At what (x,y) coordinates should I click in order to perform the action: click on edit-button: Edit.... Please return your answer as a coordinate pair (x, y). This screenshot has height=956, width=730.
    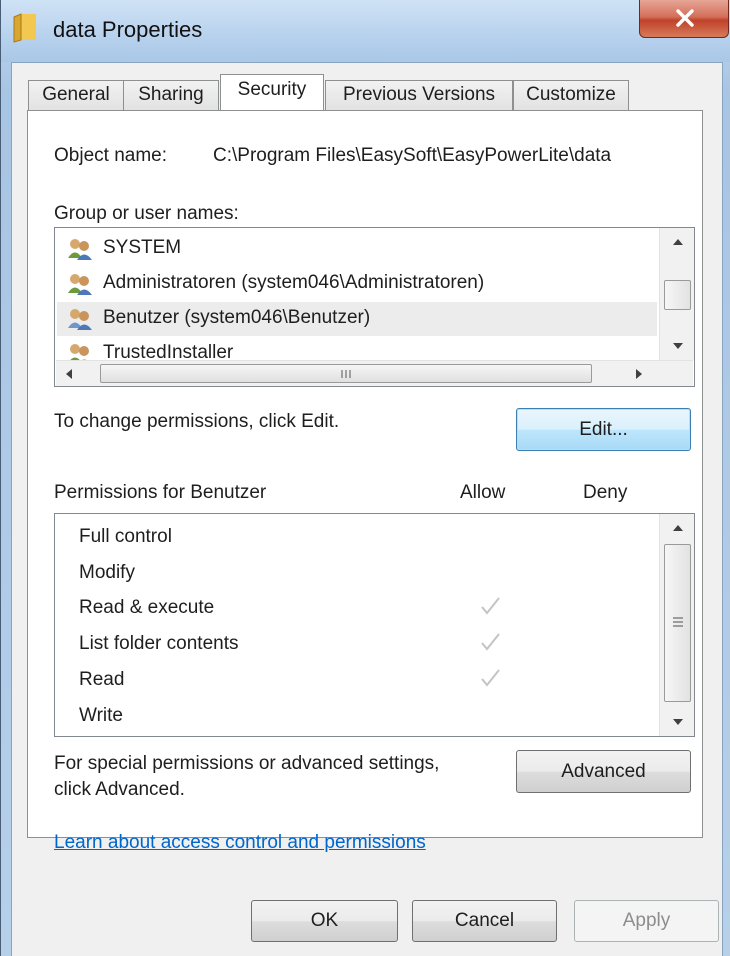
    Looking at the image, I should click on (603, 429).